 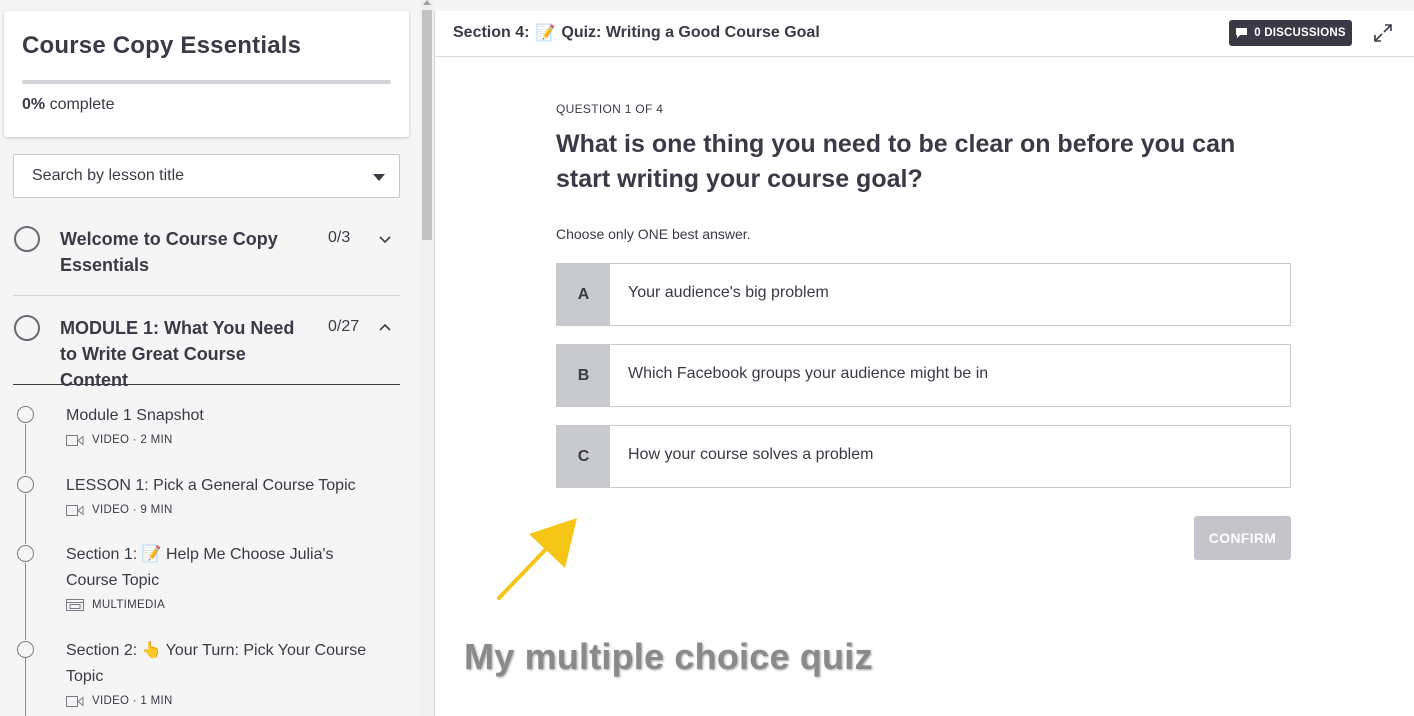 I want to click on scrollbar-thumb, so click(x=427, y=125).